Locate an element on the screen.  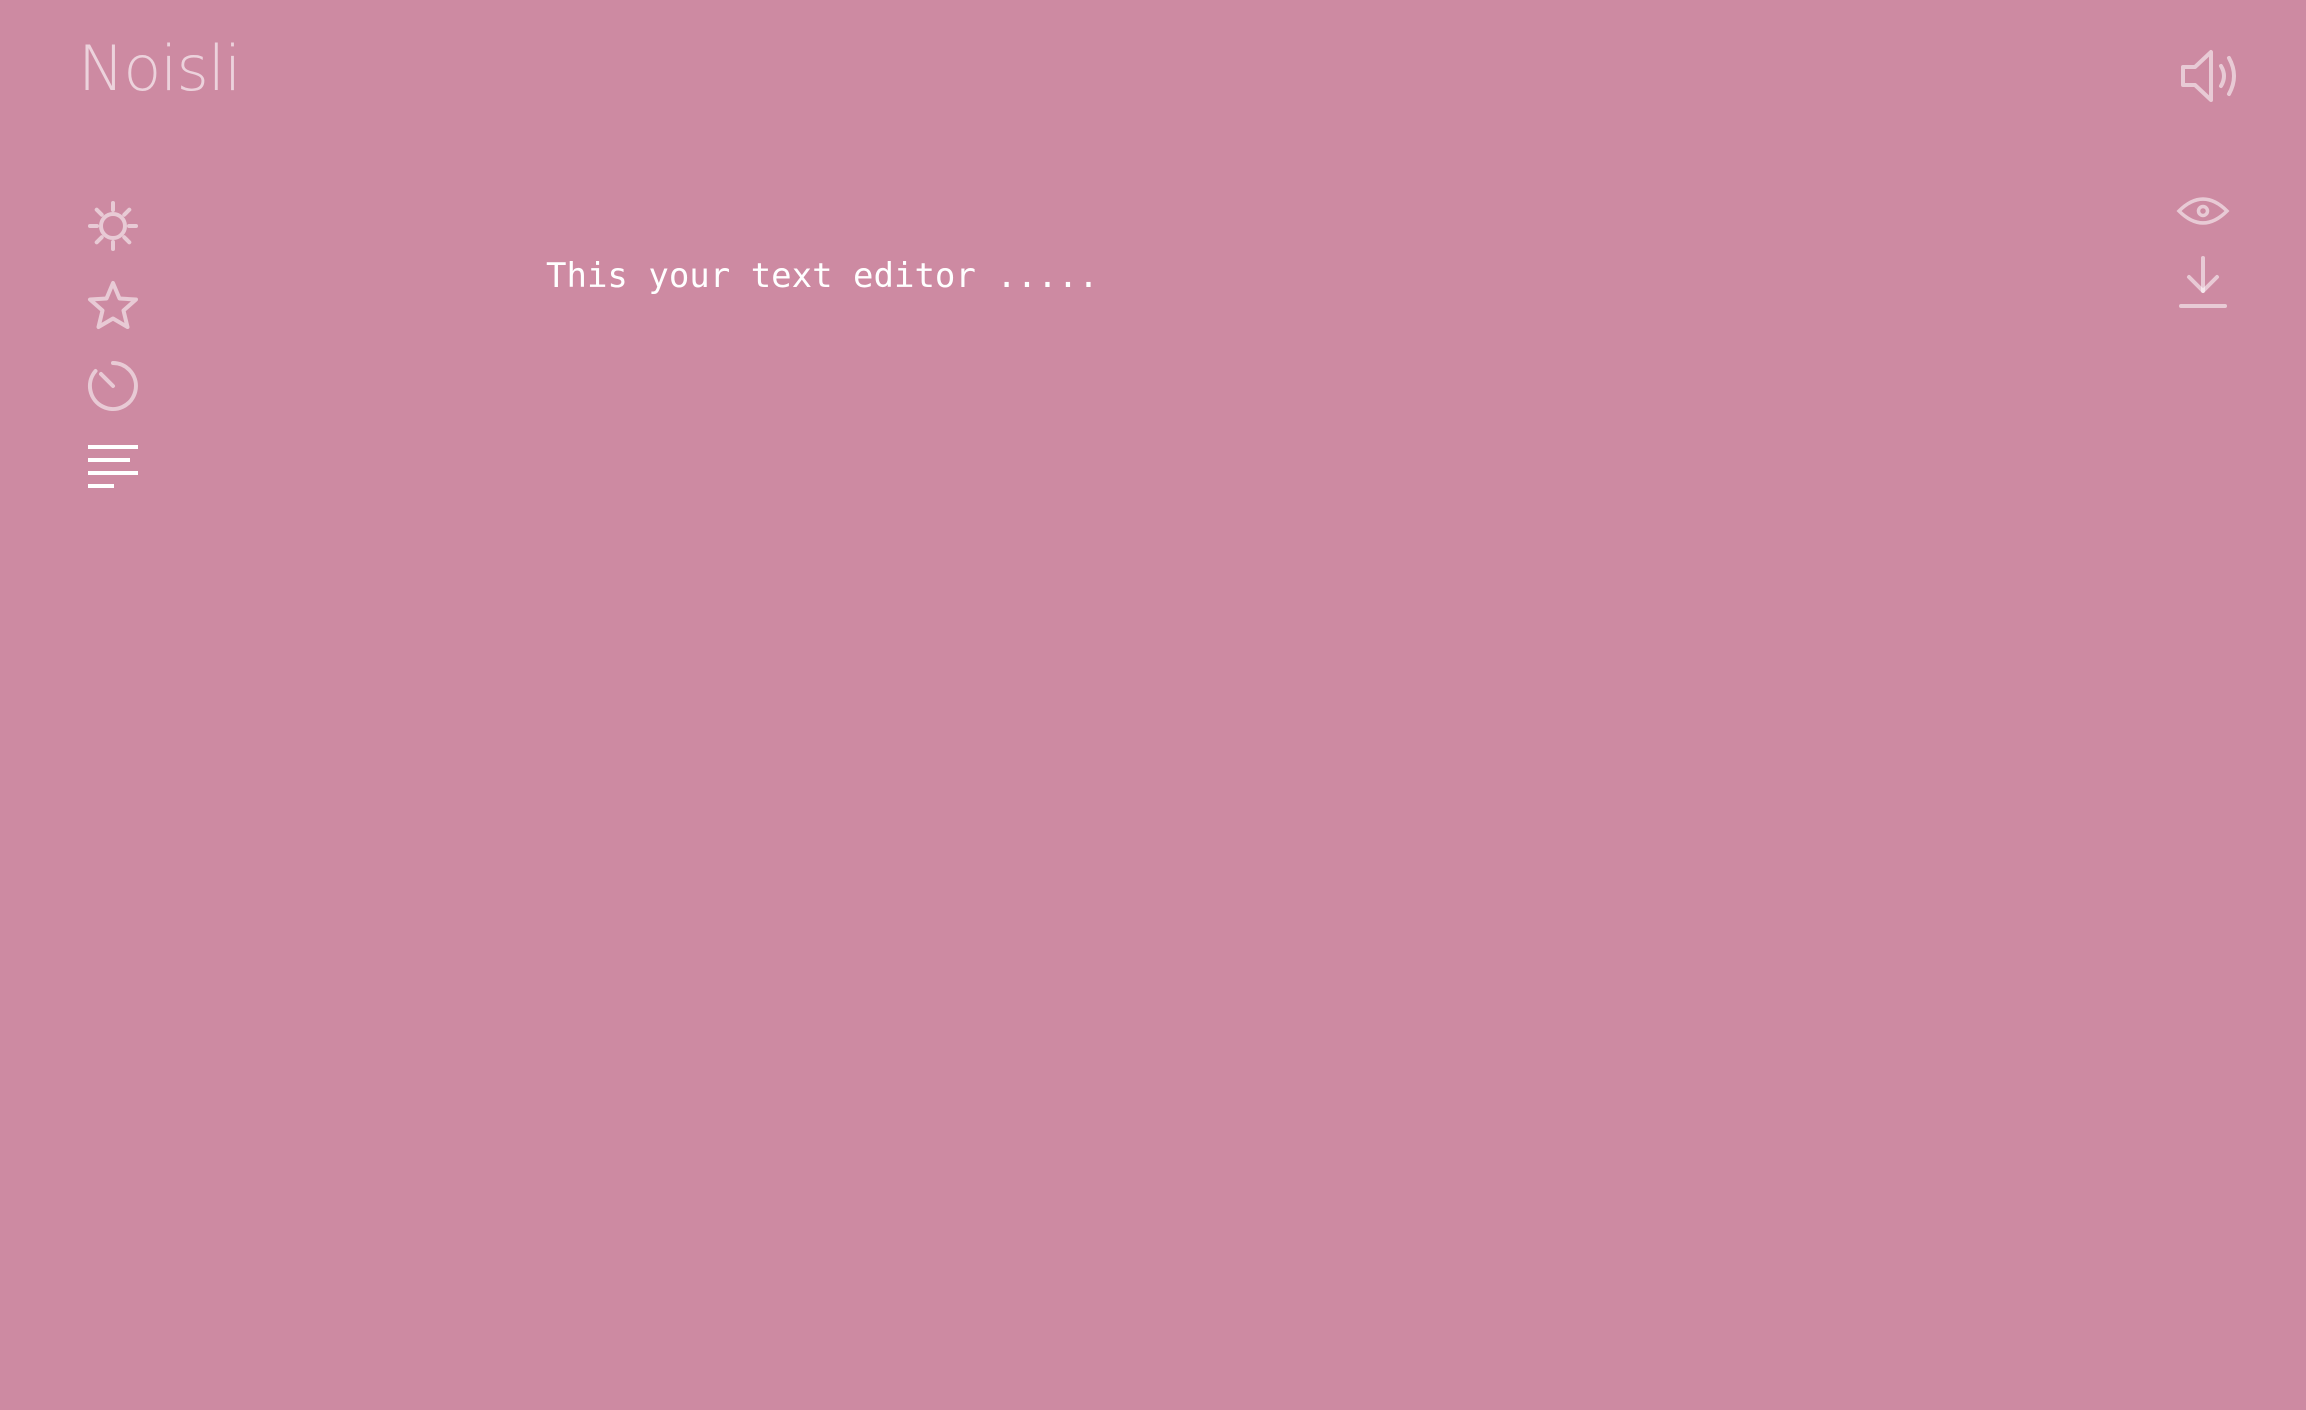
download-button is located at coordinates (2203, 282).